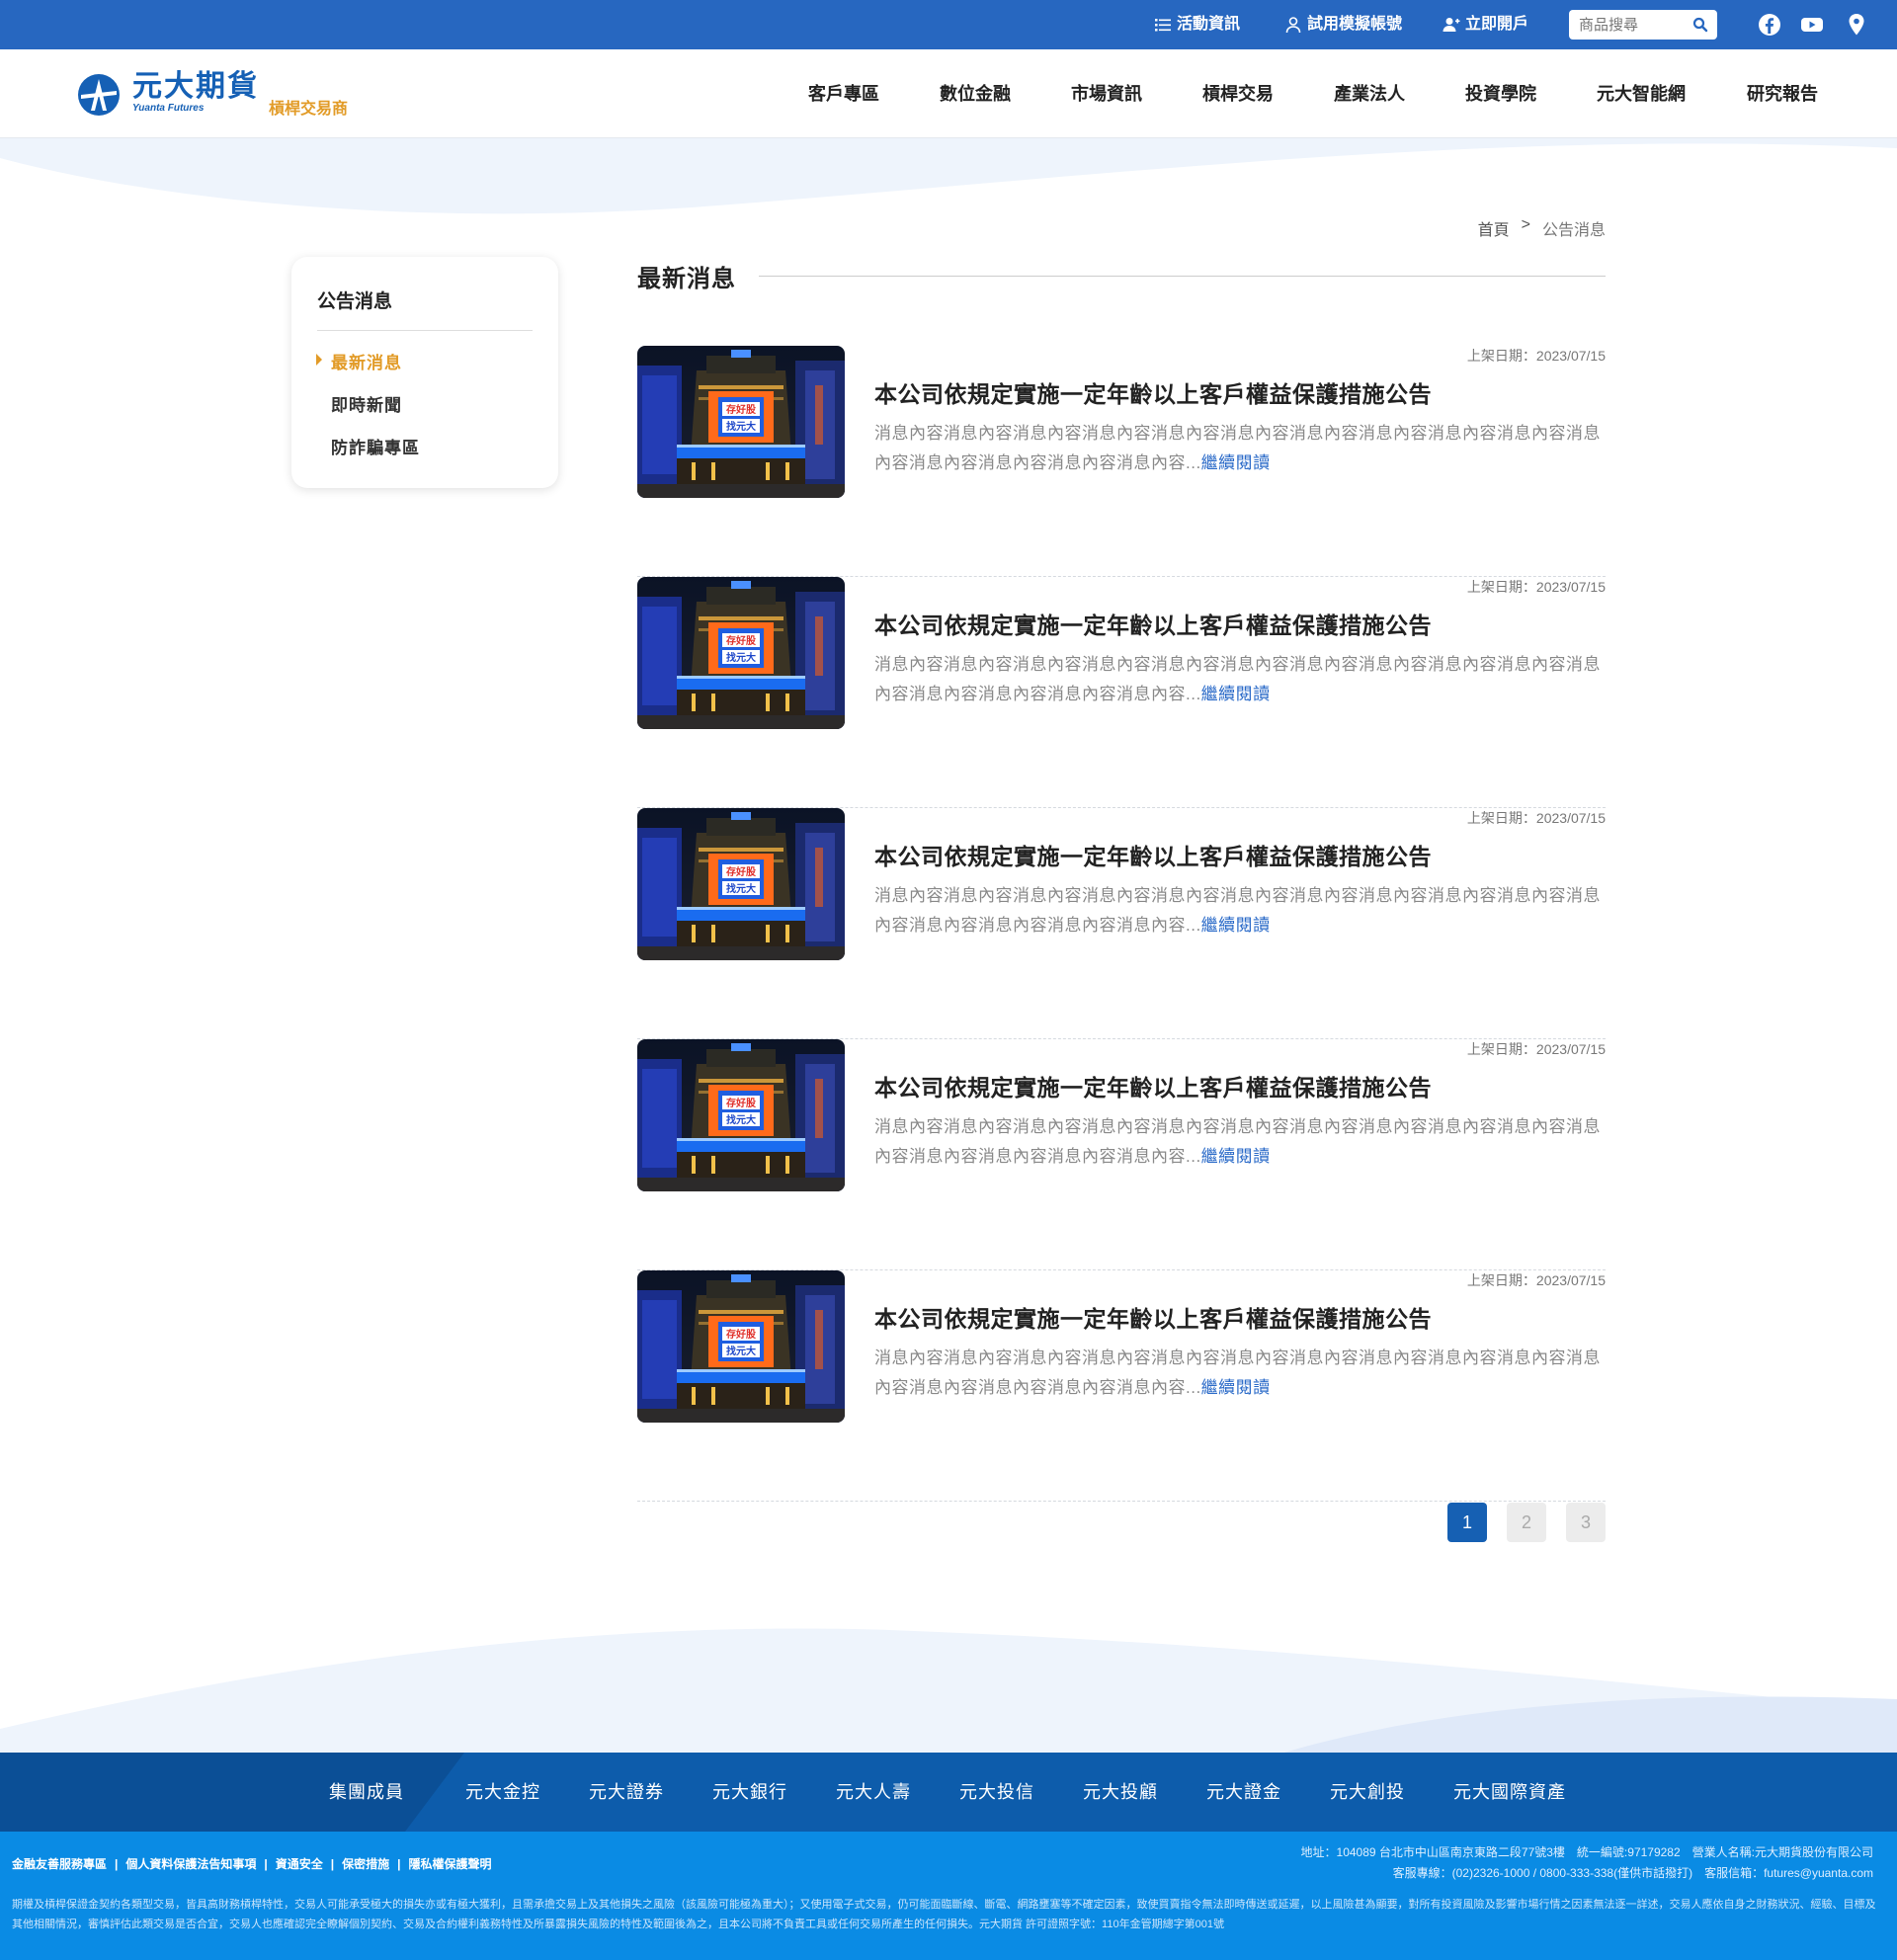 Image resolution: width=1897 pixels, height=1960 pixels. I want to click on nav-research-report: 研究報告, so click(1782, 93).